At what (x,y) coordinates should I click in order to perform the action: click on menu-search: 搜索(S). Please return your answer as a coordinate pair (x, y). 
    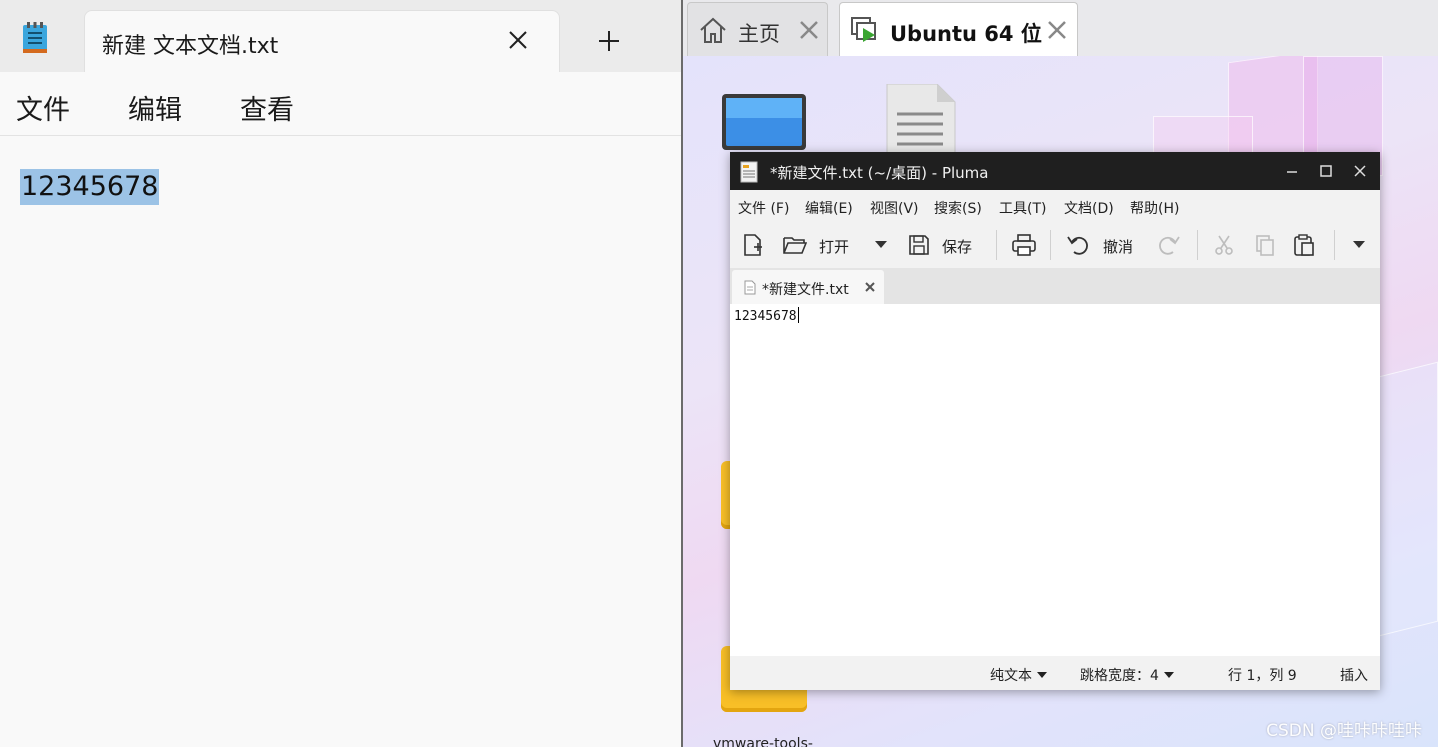
    Looking at the image, I should click on (958, 208).